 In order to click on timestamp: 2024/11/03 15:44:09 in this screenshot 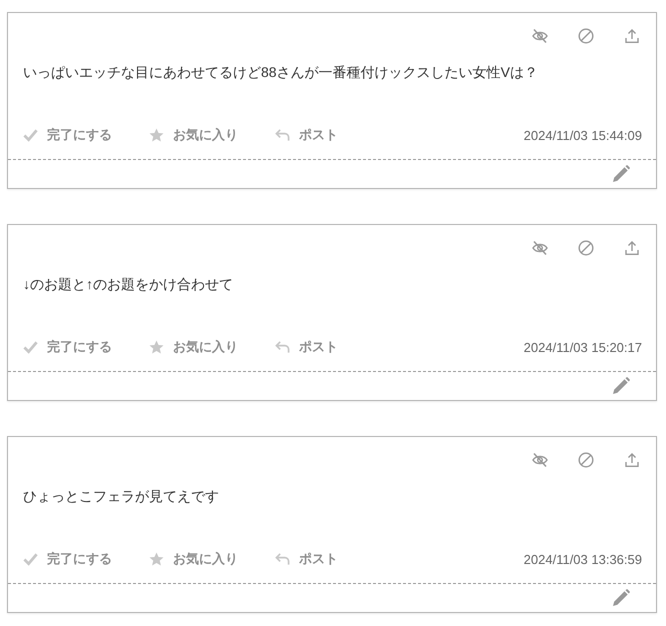, I will do `click(583, 135)`.